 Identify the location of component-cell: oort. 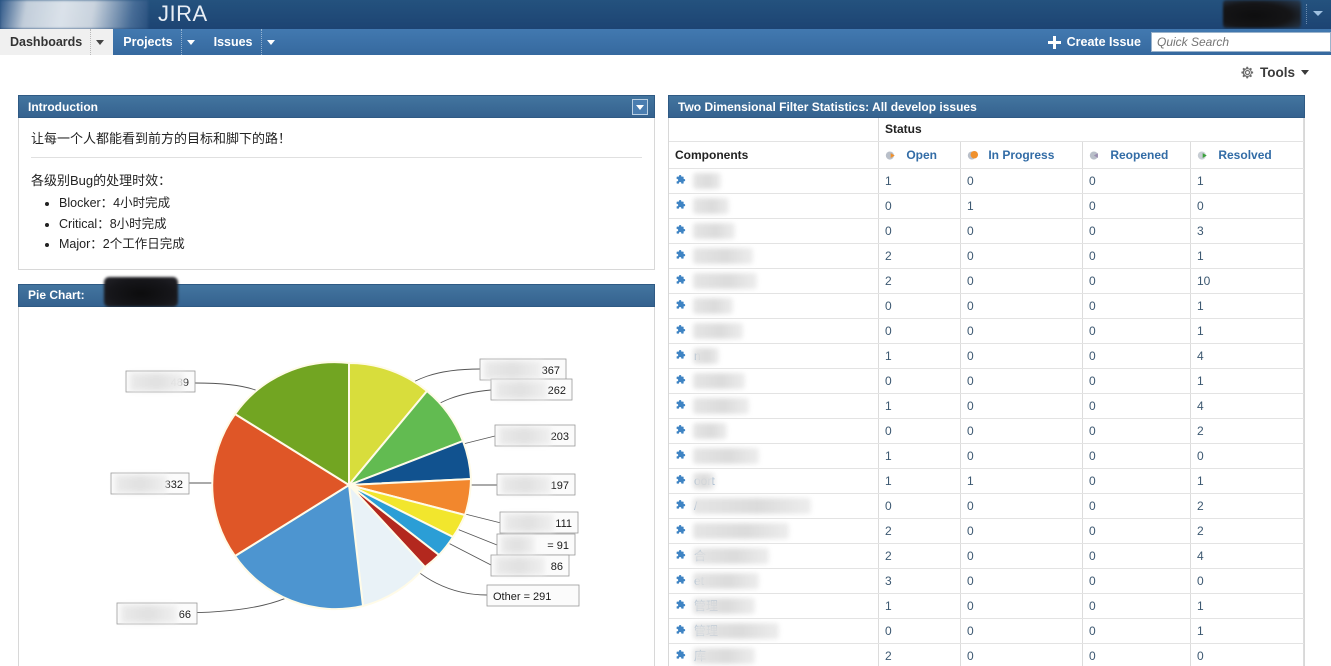
(774, 481).